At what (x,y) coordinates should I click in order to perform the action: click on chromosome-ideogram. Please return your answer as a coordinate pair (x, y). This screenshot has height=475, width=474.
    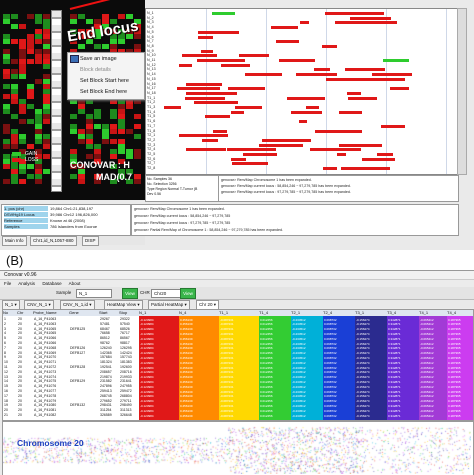
    Looking at the image, I should click on (56, 101).